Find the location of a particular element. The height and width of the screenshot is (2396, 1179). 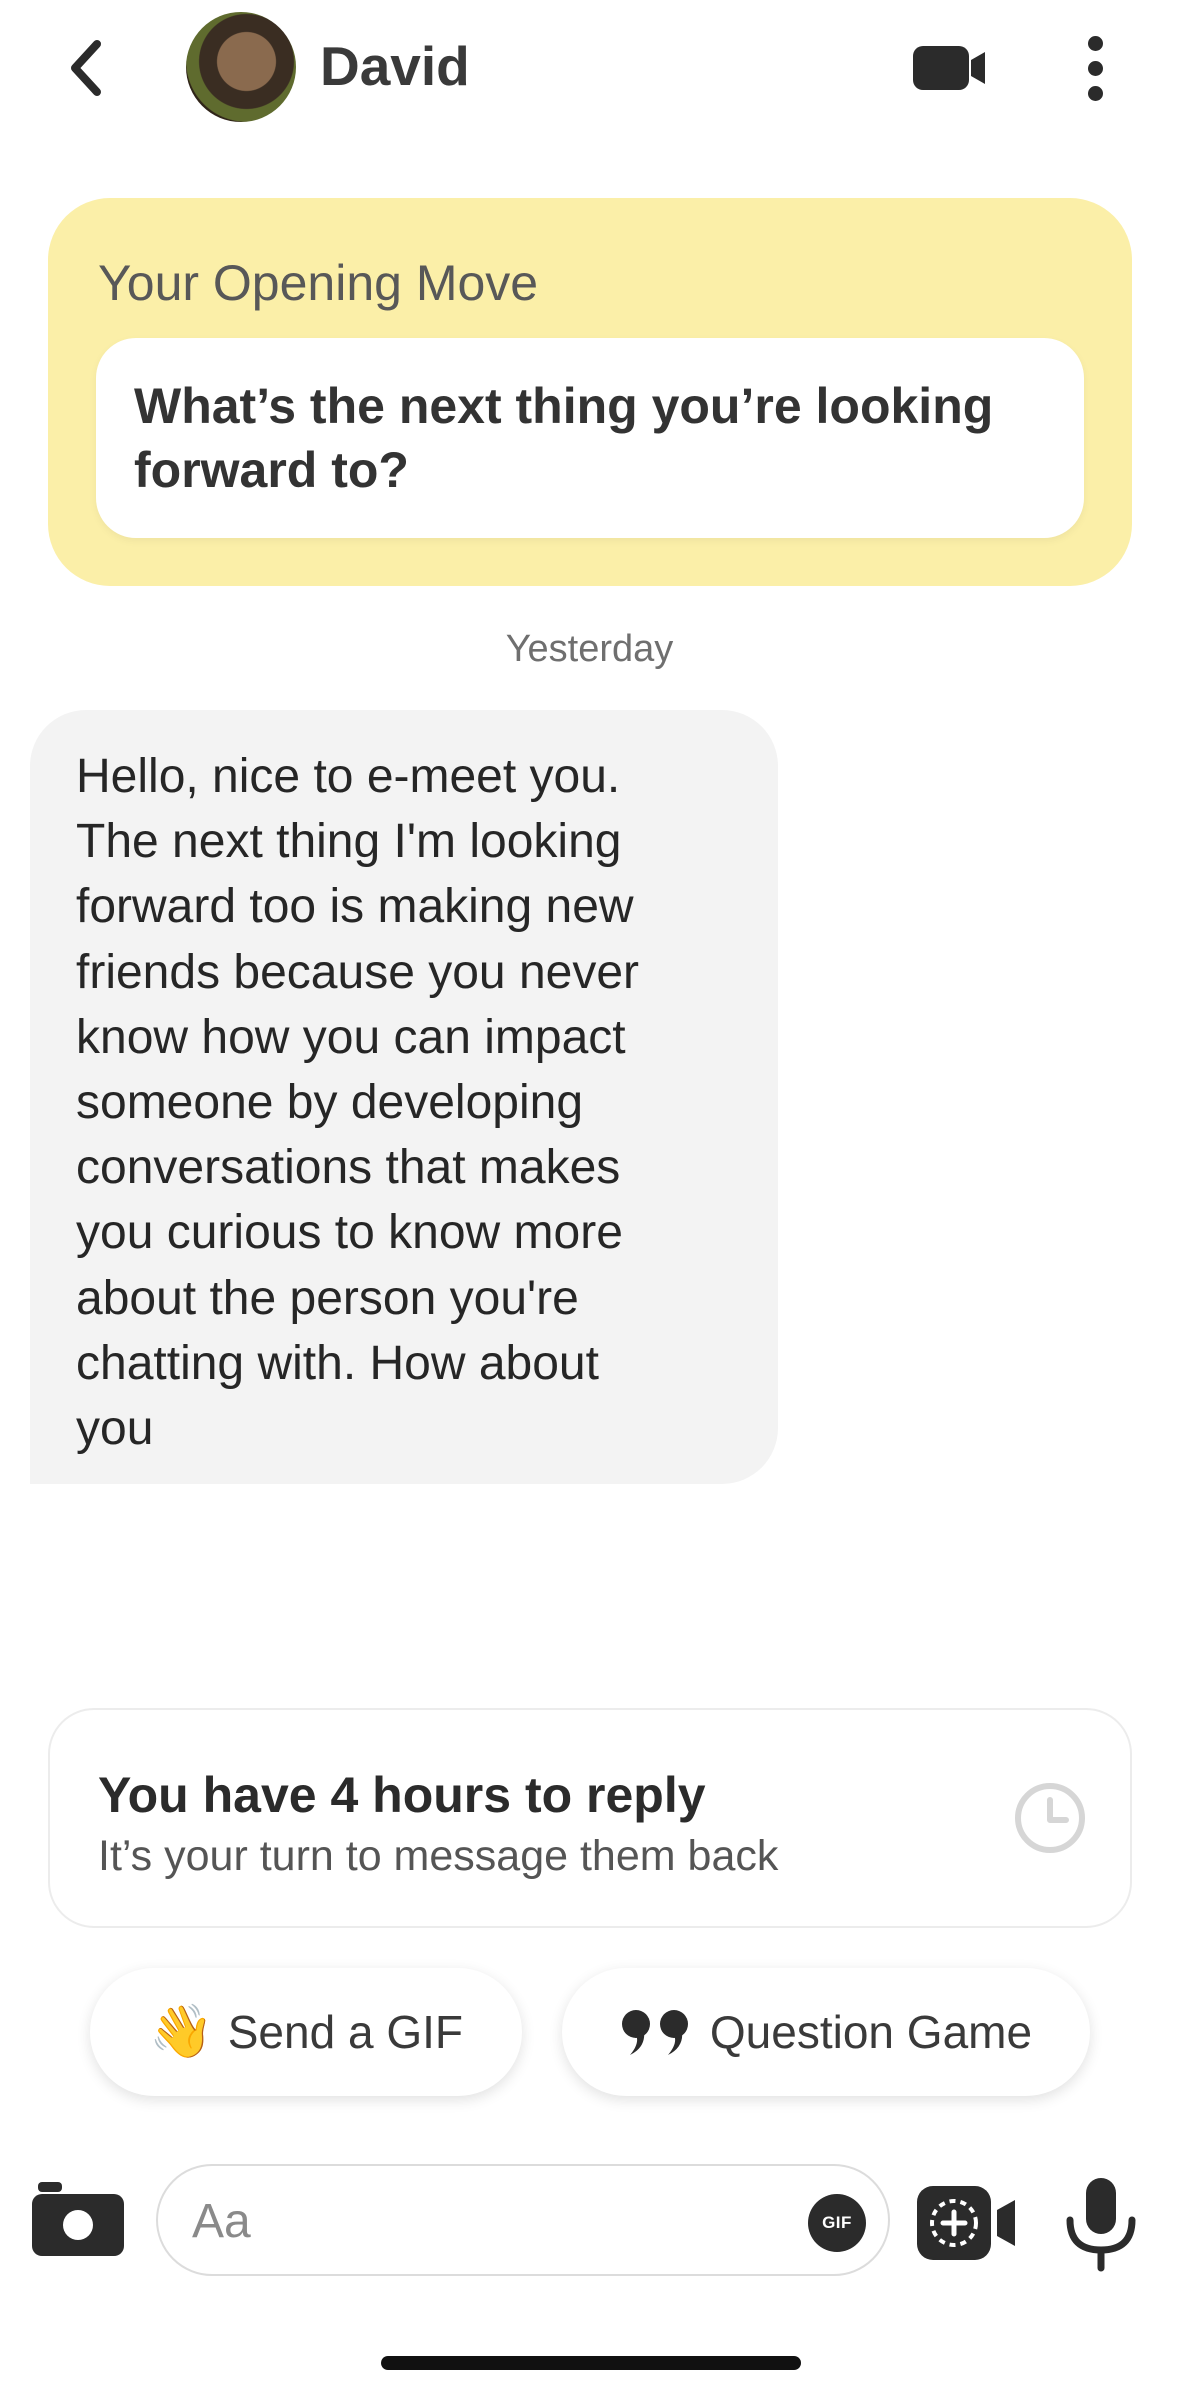

message-line: you curious to know more is located at coordinates (349, 1233).